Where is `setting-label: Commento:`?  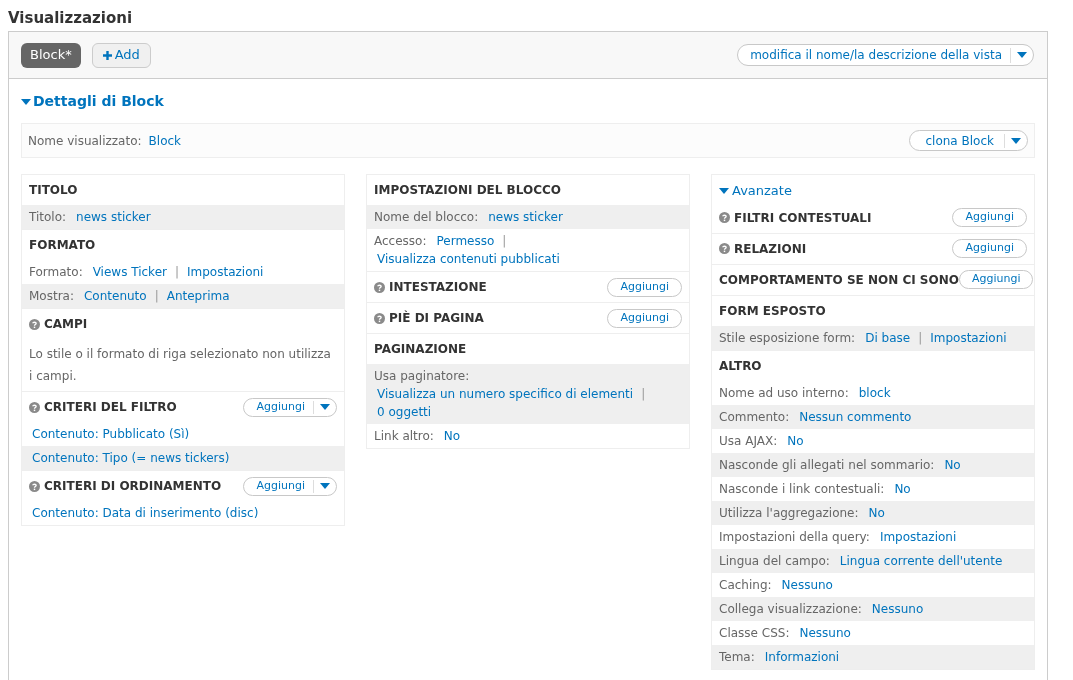
setting-label: Commento: is located at coordinates (754, 417).